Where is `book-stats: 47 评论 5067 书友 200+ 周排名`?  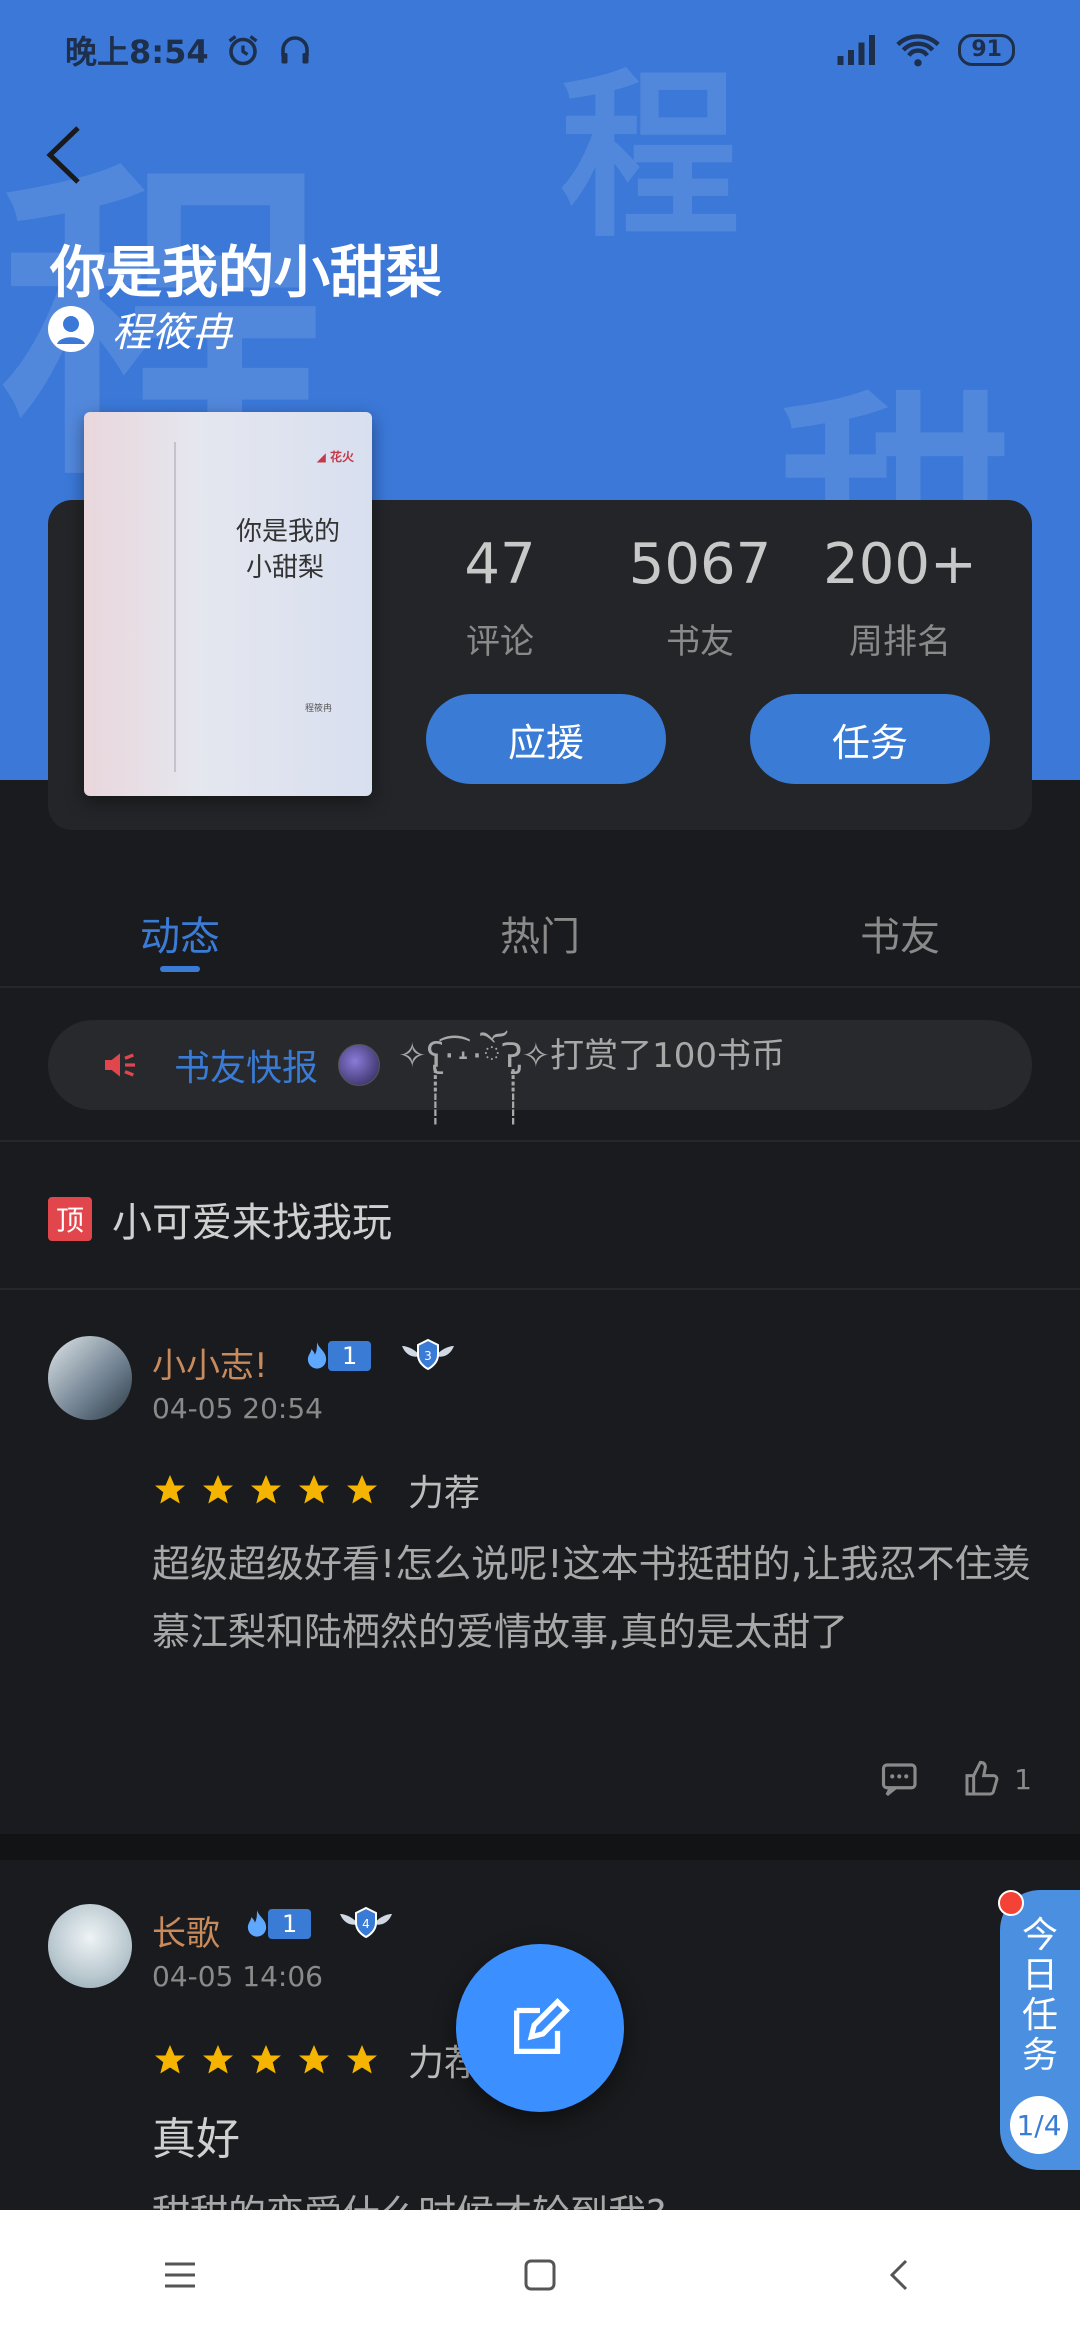
book-stats: 47 评论 5067 书友 200+ 周排名 is located at coordinates (700, 596).